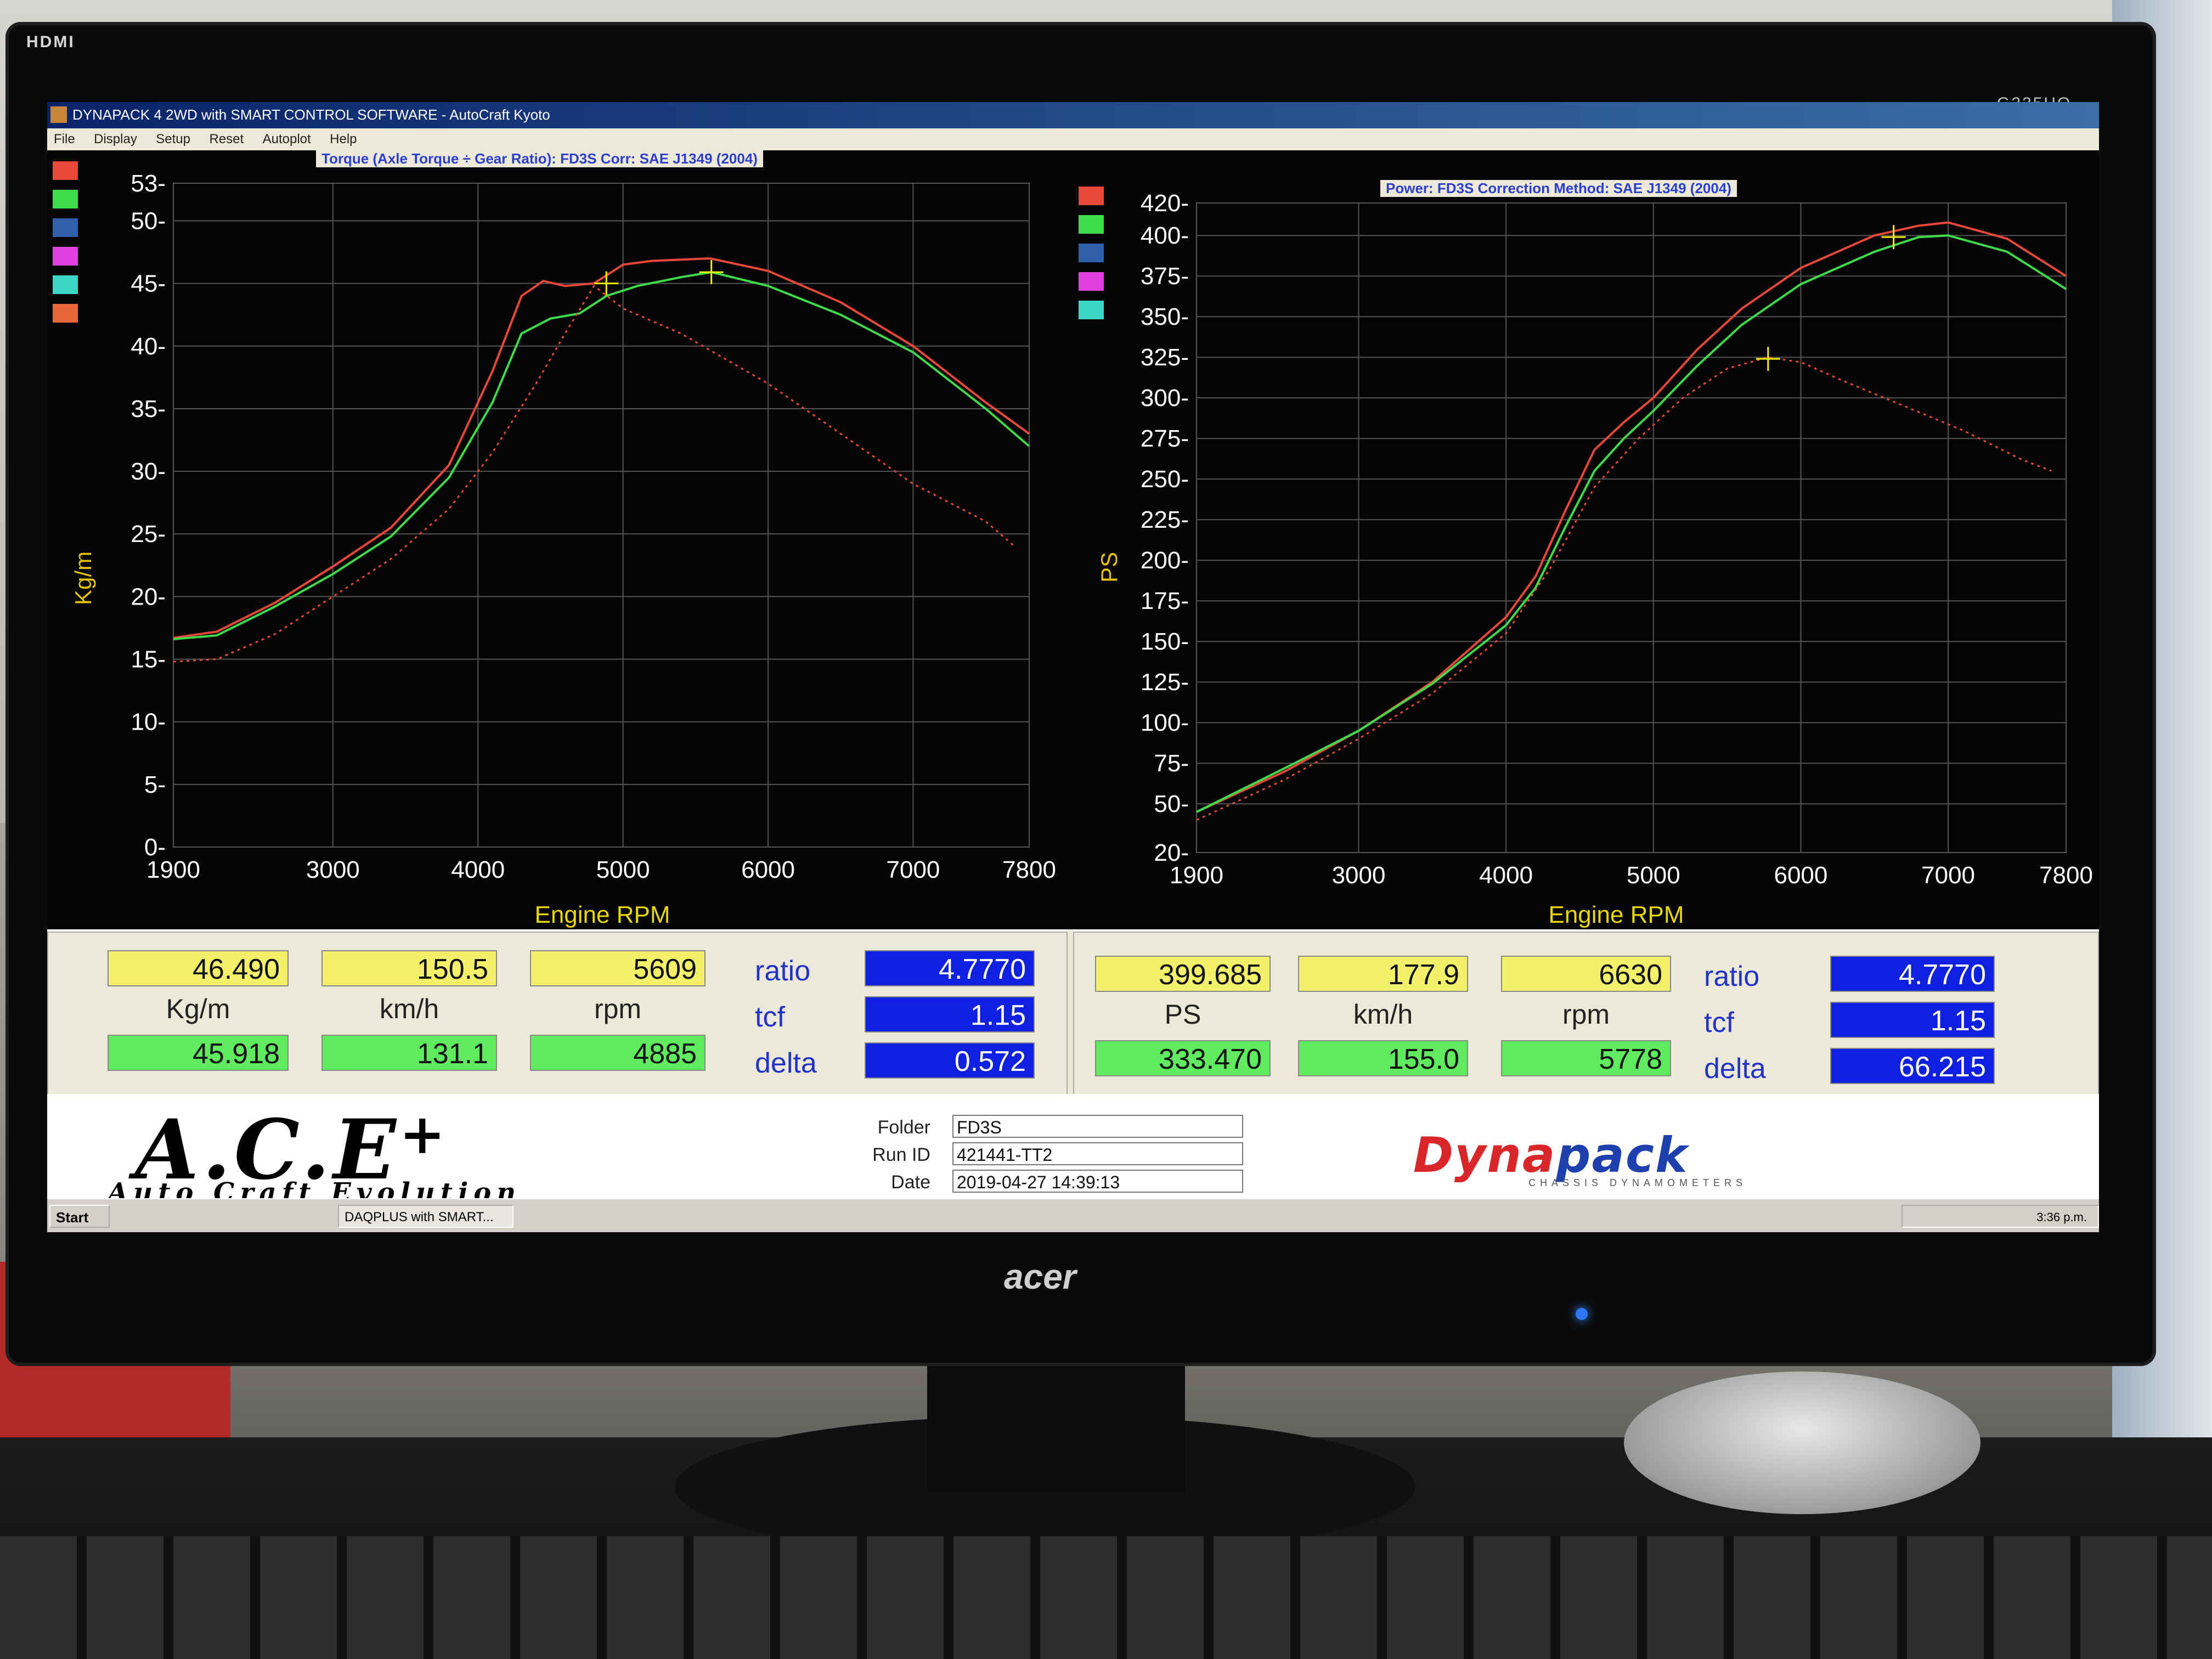 The width and height of the screenshot is (2212, 1659). What do you see at coordinates (1097, 1153) in the screenshot?
I see `run-id-field: 421441-TT2` at bounding box center [1097, 1153].